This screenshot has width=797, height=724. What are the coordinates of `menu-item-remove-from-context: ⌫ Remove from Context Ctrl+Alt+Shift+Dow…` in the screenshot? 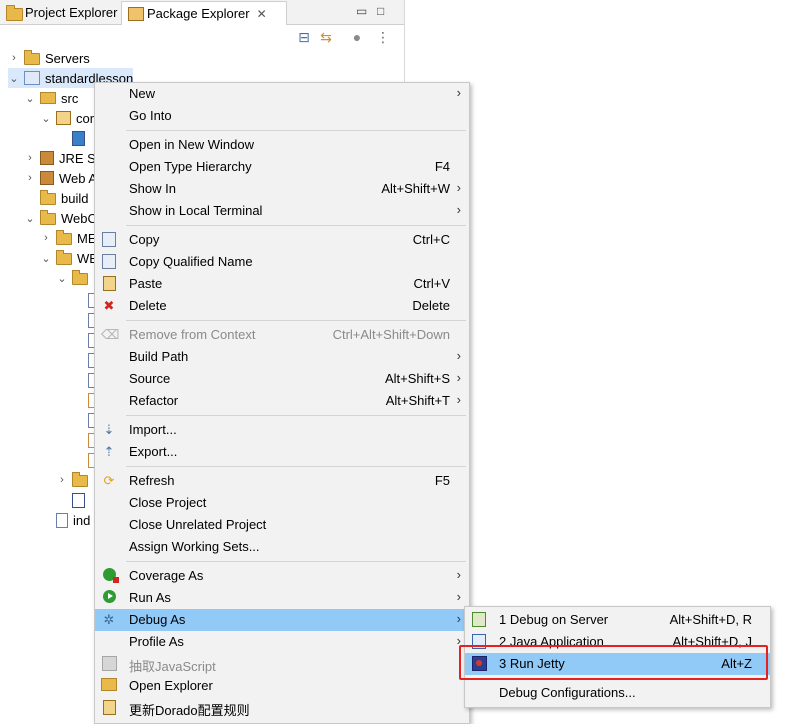 It's located at (282, 335).